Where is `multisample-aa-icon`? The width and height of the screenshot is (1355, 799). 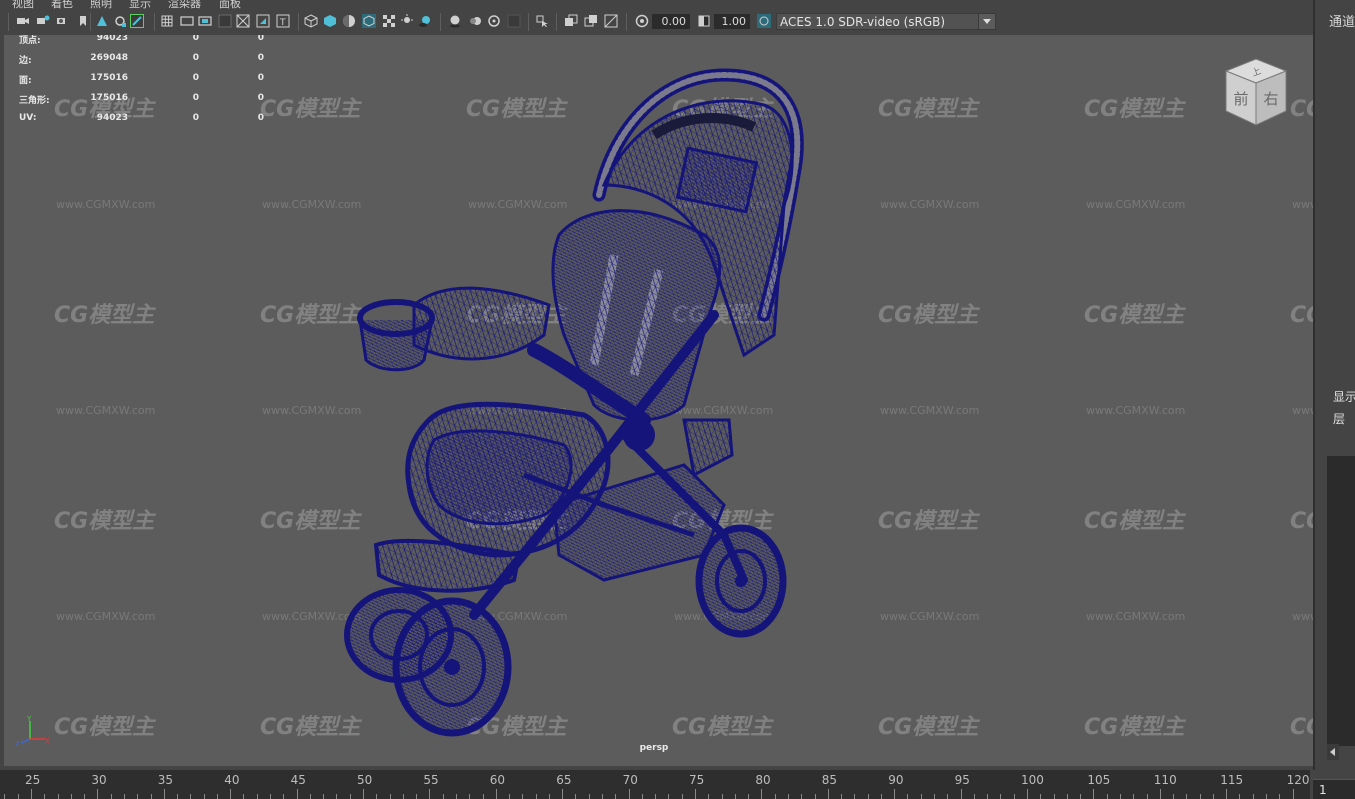 multisample-aa-icon is located at coordinates (494, 21).